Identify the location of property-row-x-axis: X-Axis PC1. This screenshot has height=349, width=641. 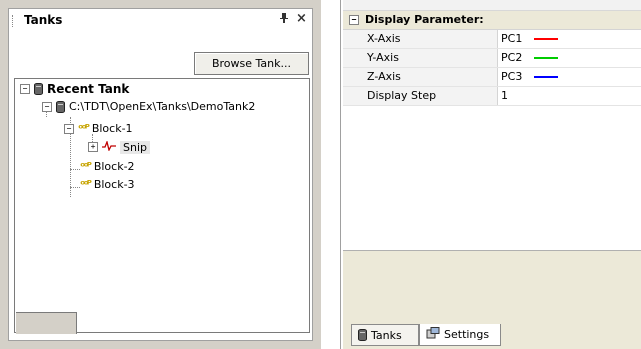
(492, 39).